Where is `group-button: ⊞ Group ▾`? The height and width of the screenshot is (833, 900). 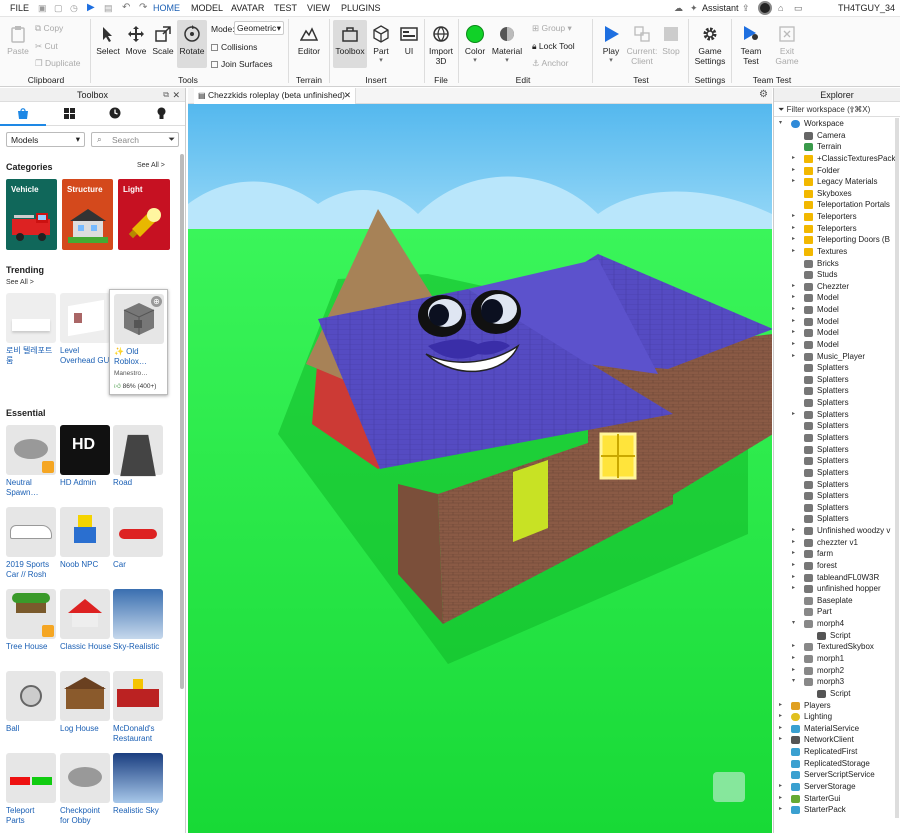 group-button: ⊞ Group ▾ is located at coordinates (552, 28).